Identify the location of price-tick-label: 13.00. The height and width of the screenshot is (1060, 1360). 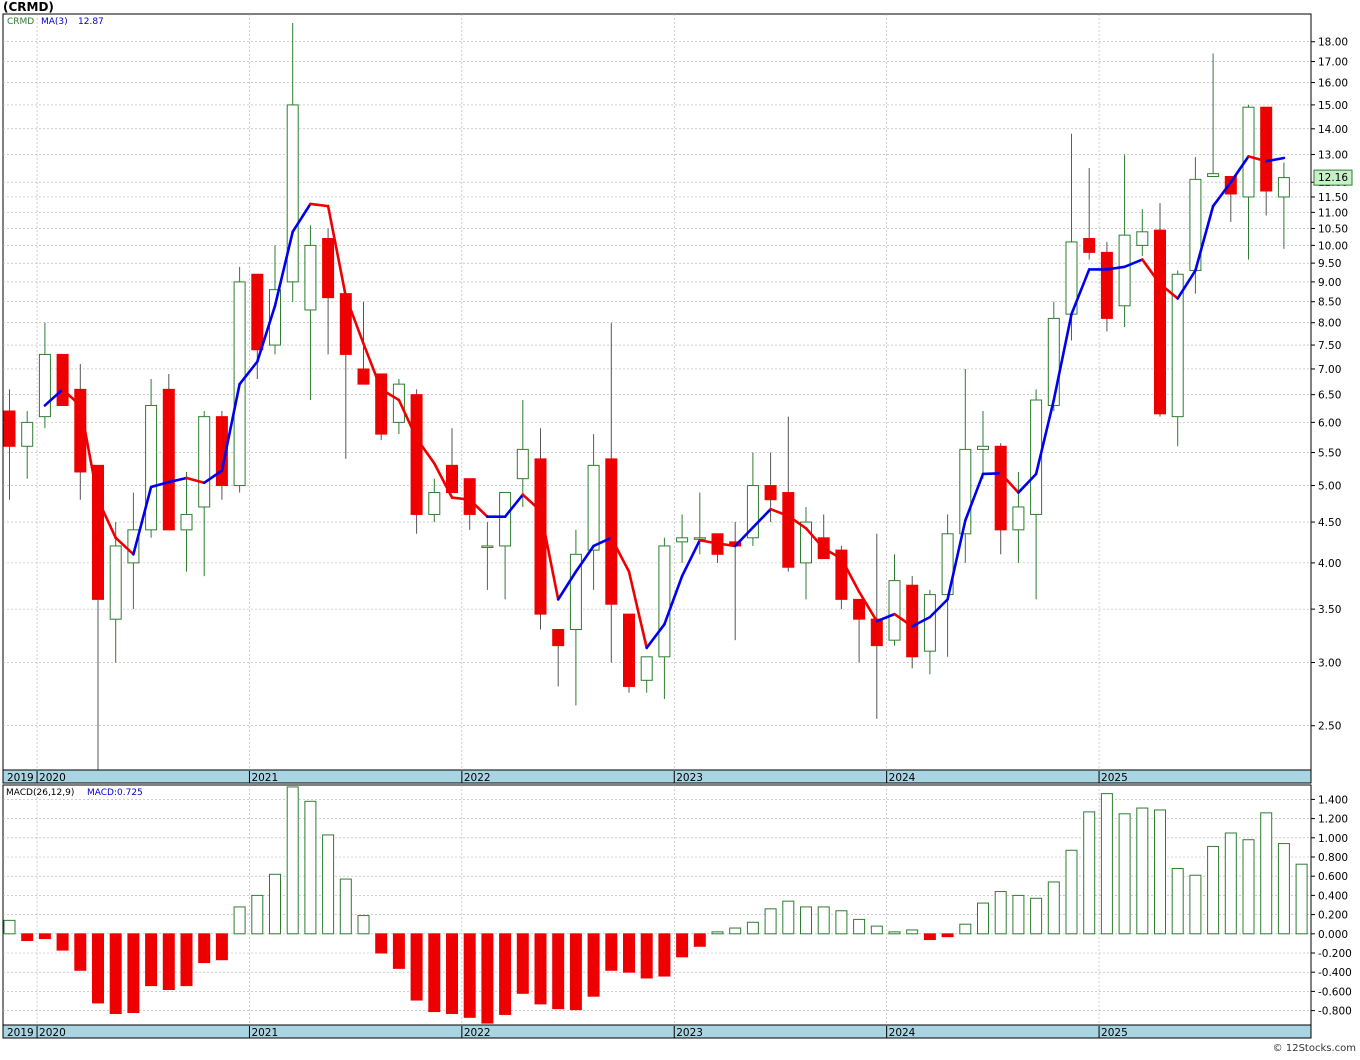
(1333, 155).